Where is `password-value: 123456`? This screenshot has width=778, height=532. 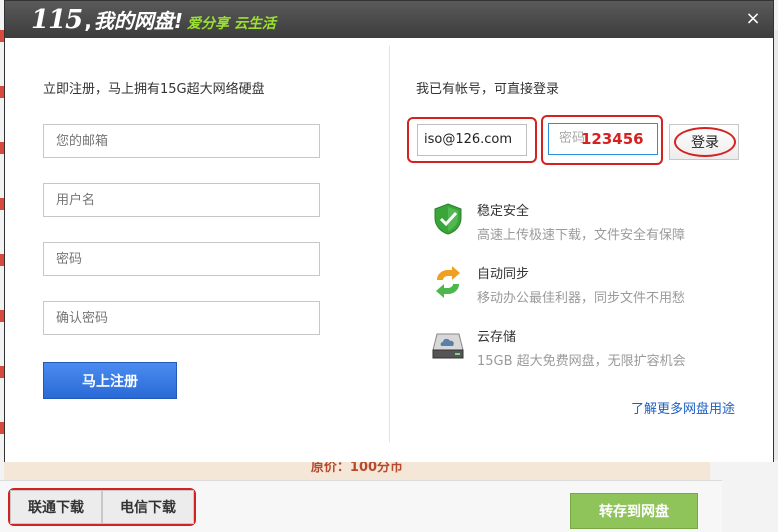
password-value: 123456 is located at coordinates (612, 139).